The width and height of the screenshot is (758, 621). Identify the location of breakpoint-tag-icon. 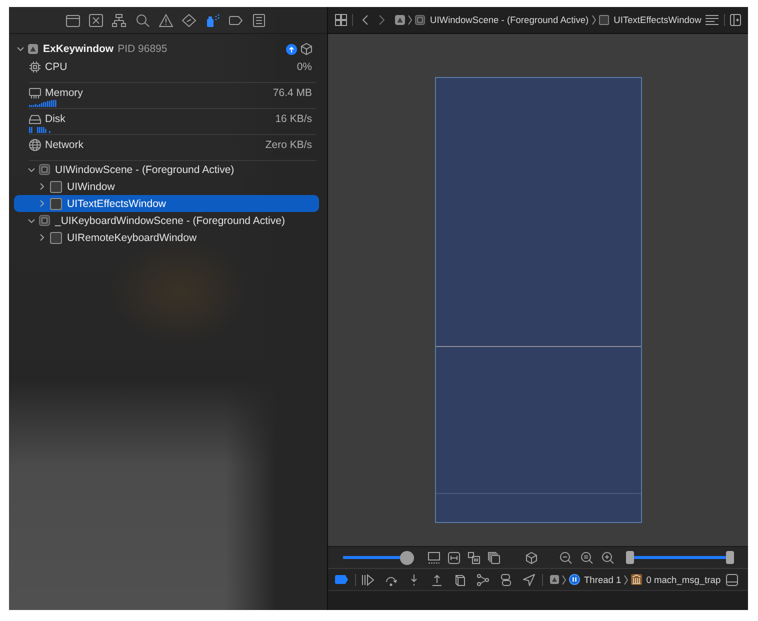
(341, 579).